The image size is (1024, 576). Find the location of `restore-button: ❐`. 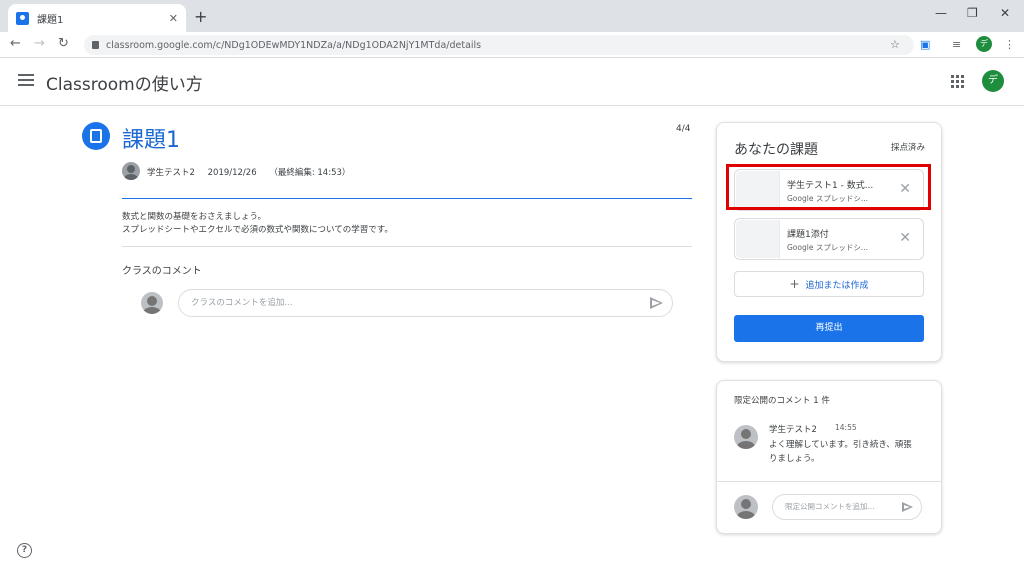

restore-button: ❐ is located at coordinates (972, 13).